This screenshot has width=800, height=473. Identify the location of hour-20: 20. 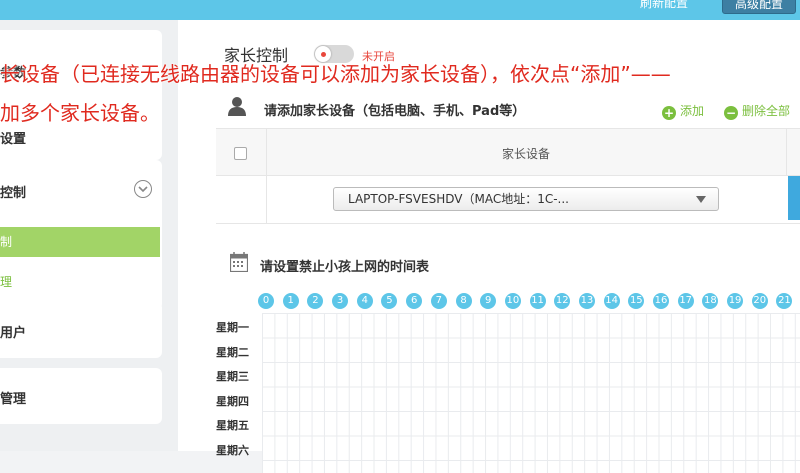
(759, 301).